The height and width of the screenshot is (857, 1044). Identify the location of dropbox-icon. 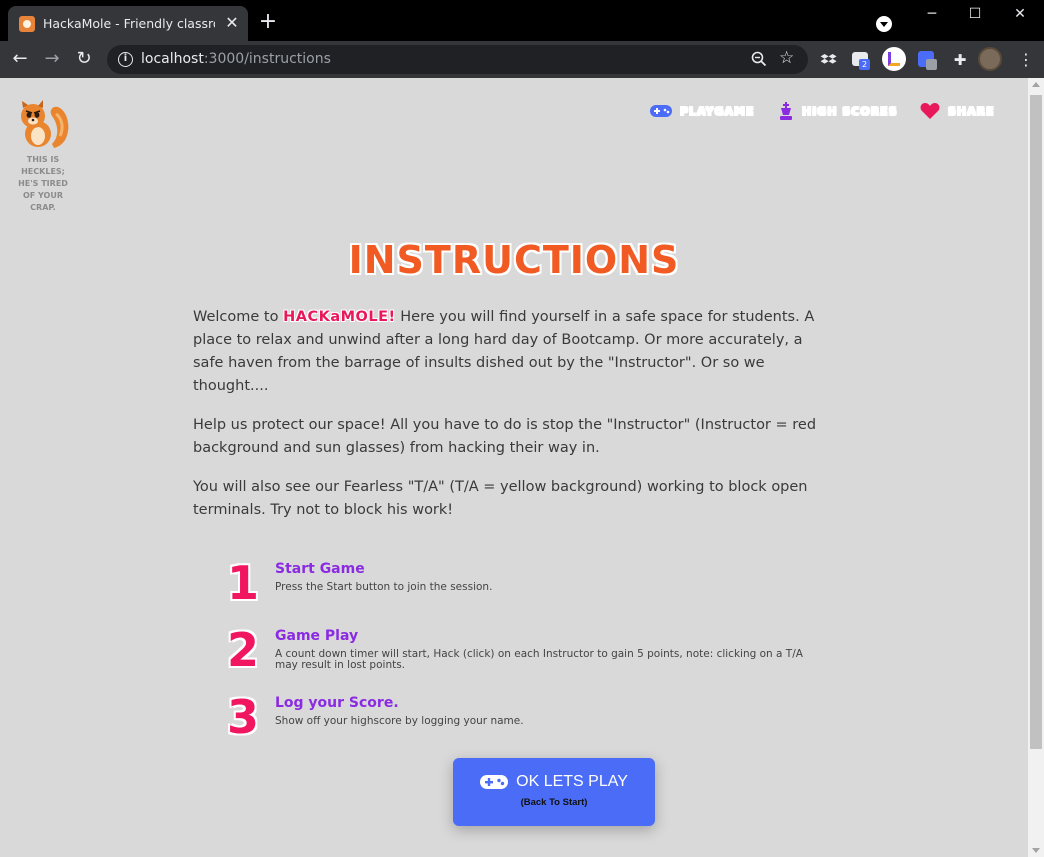
(829, 60).